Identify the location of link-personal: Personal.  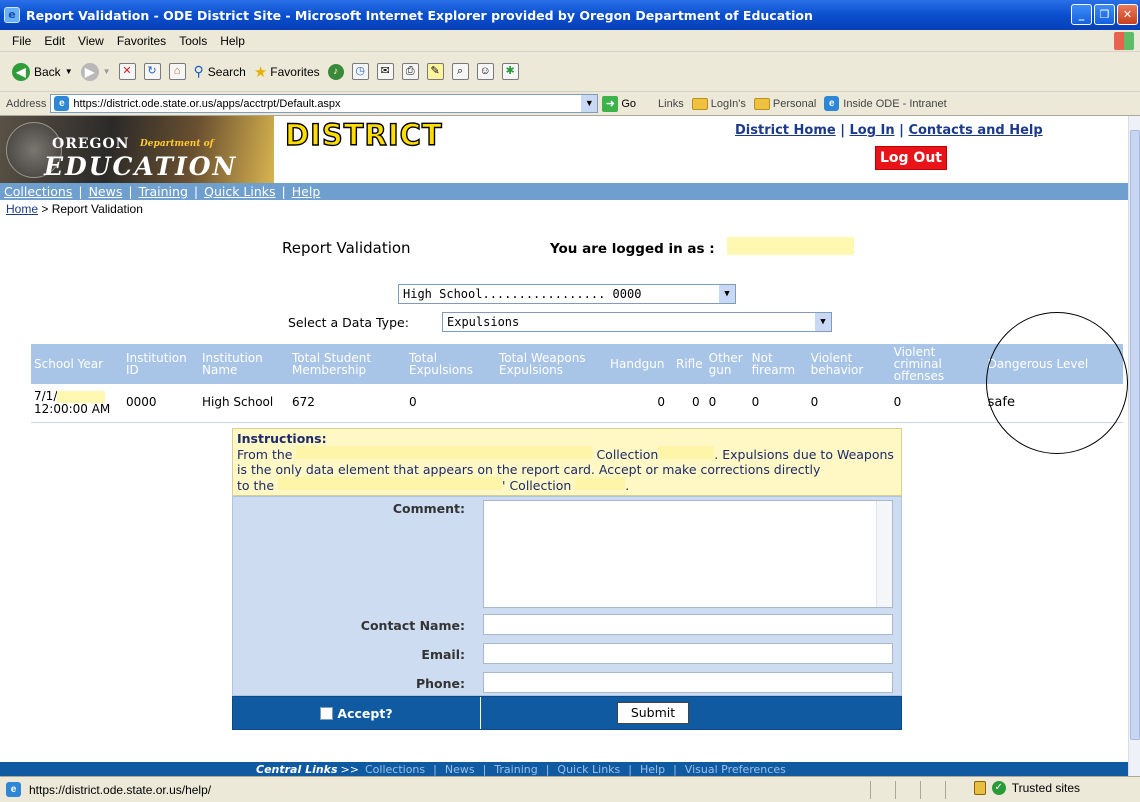
(794, 104).